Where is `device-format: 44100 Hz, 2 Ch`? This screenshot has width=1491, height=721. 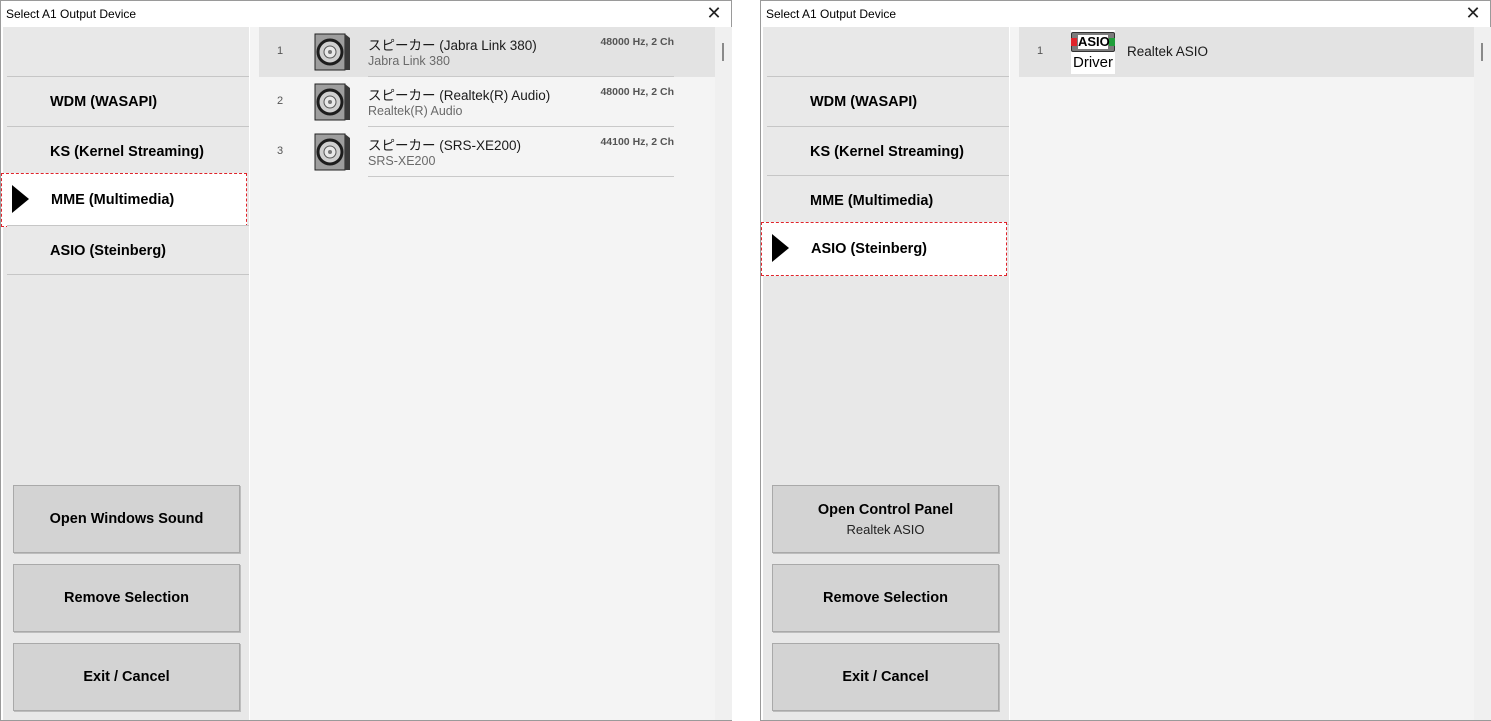
device-format: 44100 Hz, 2 Ch is located at coordinates (637, 142).